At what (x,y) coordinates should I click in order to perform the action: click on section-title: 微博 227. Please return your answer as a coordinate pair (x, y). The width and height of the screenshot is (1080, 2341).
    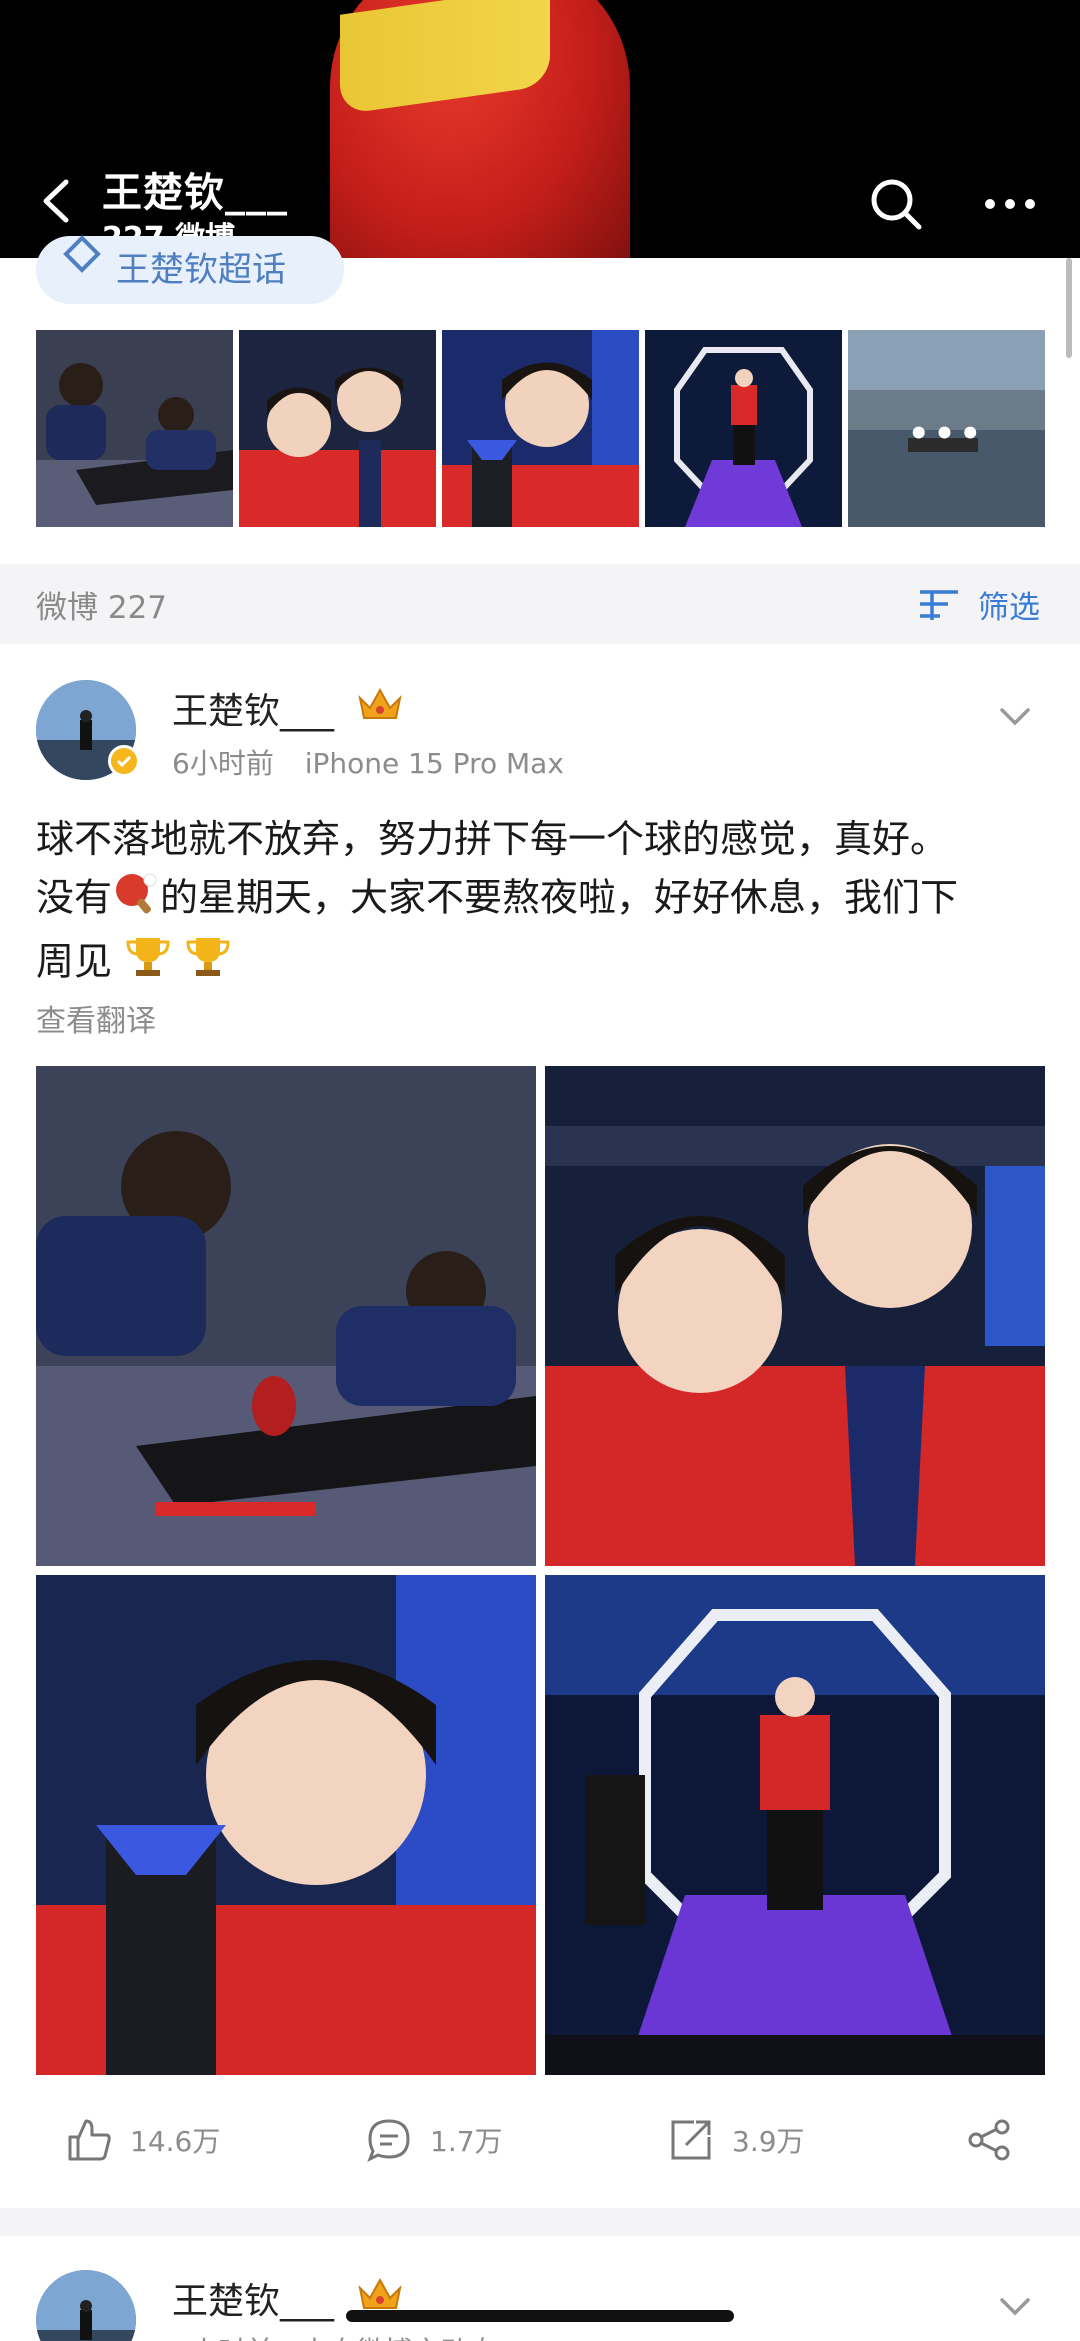
    Looking at the image, I should click on (102, 608).